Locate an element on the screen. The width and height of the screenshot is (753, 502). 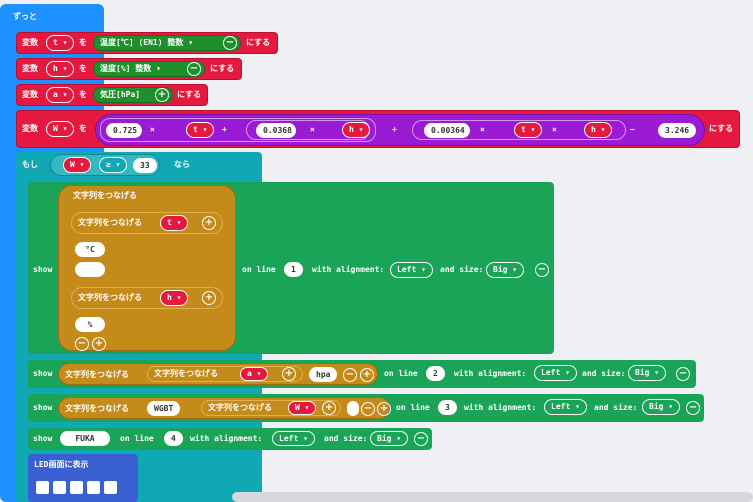
pressure-sensor-block: 気圧[hPa] + is located at coordinates (133, 95).